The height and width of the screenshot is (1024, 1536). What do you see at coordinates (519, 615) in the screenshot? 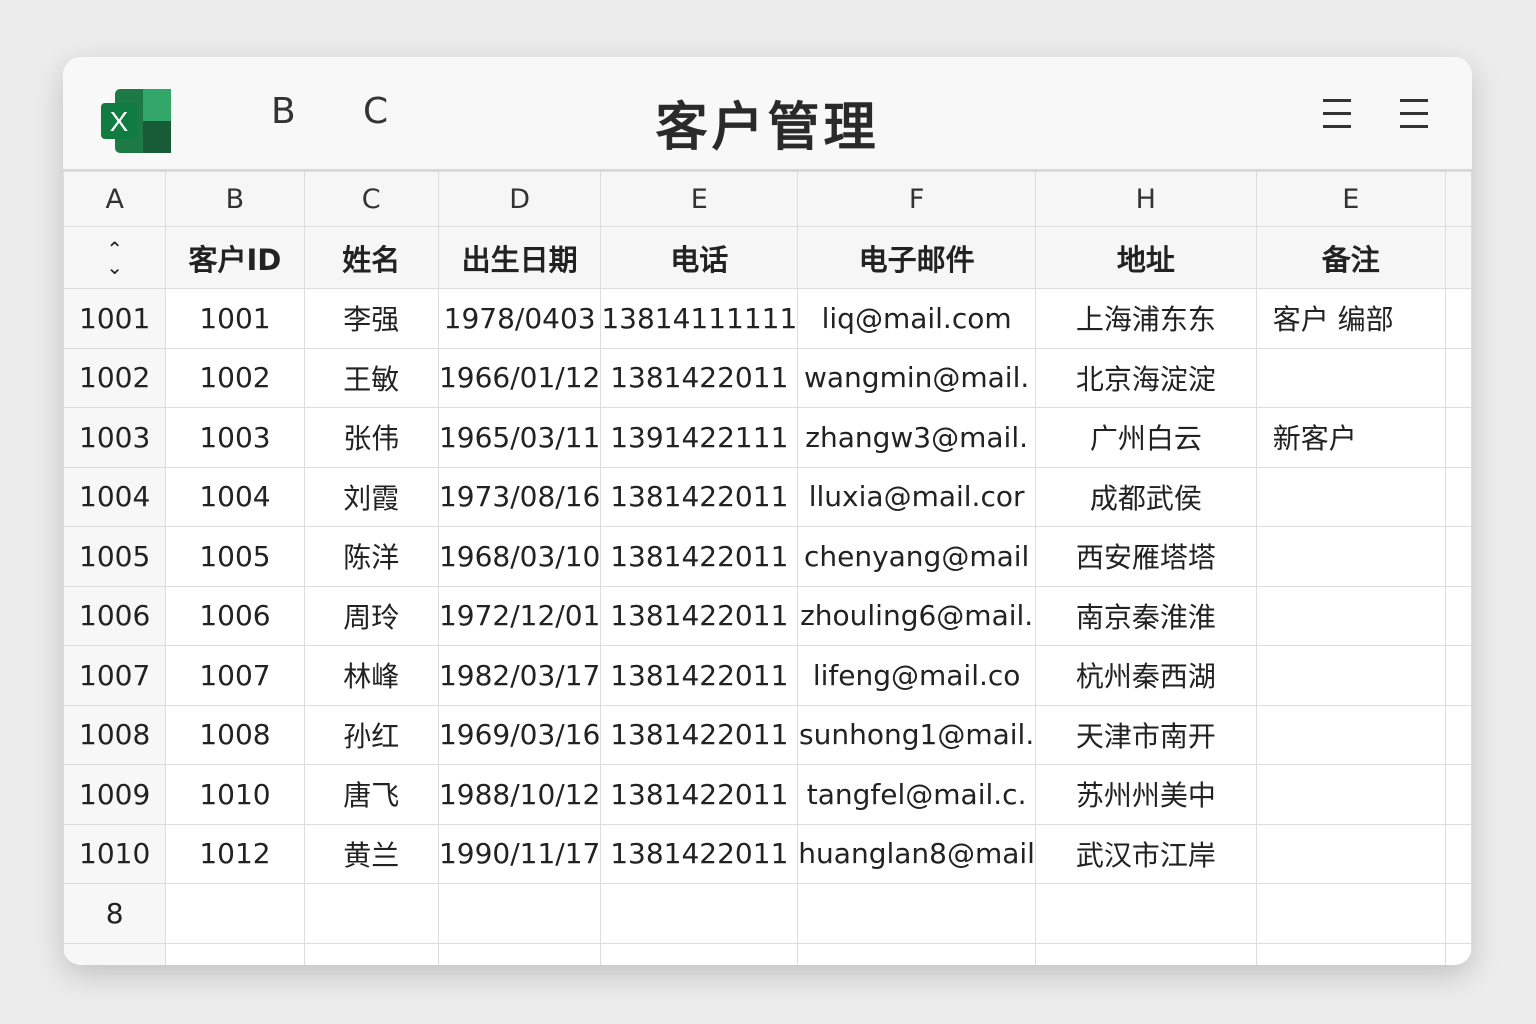
I see `cell-dob: 1972/12/01` at bounding box center [519, 615].